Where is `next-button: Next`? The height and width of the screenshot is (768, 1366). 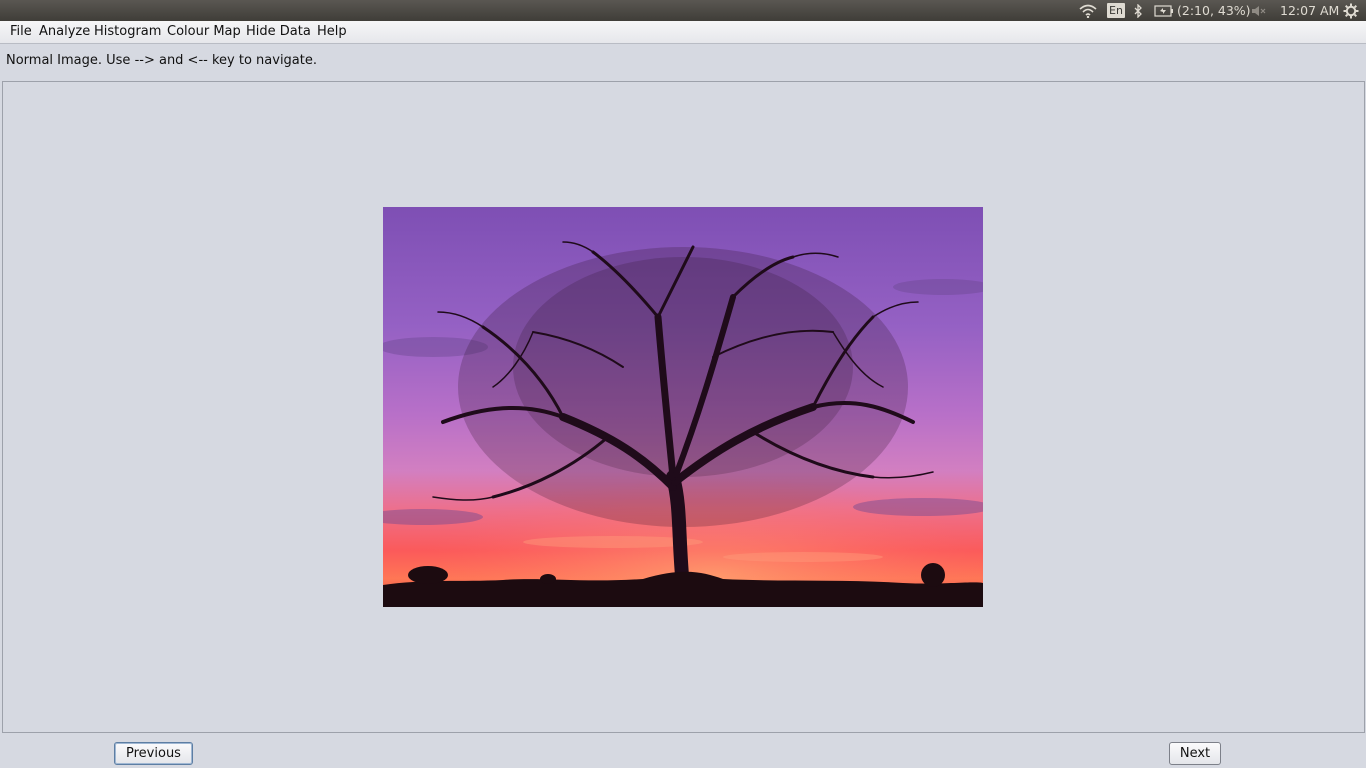 next-button: Next is located at coordinates (1195, 753).